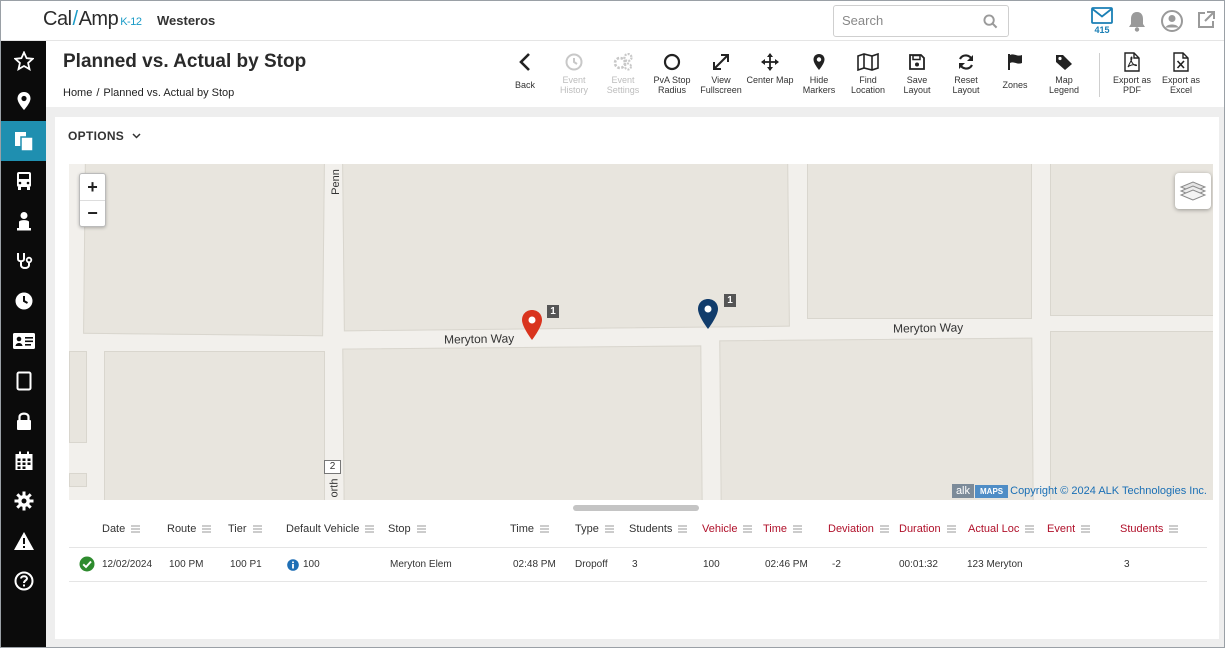  What do you see at coordinates (525, 70) in the screenshot?
I see `back-button: Back` at bounding box center [525, 70].